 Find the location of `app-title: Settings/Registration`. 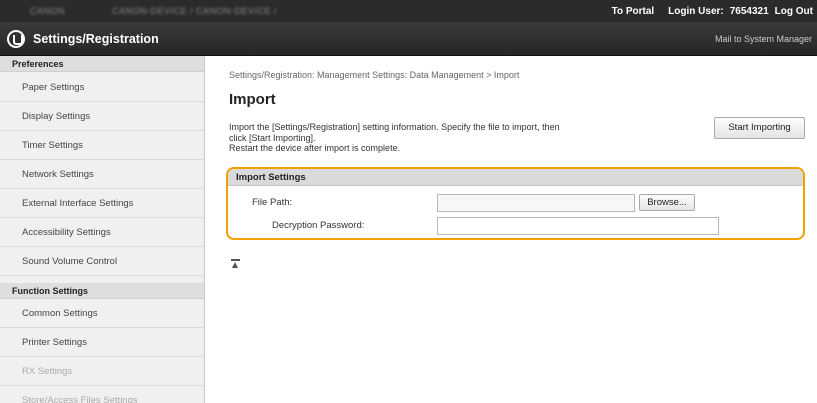

app-title: Settings/Registration is located at coordinates (96, 38).